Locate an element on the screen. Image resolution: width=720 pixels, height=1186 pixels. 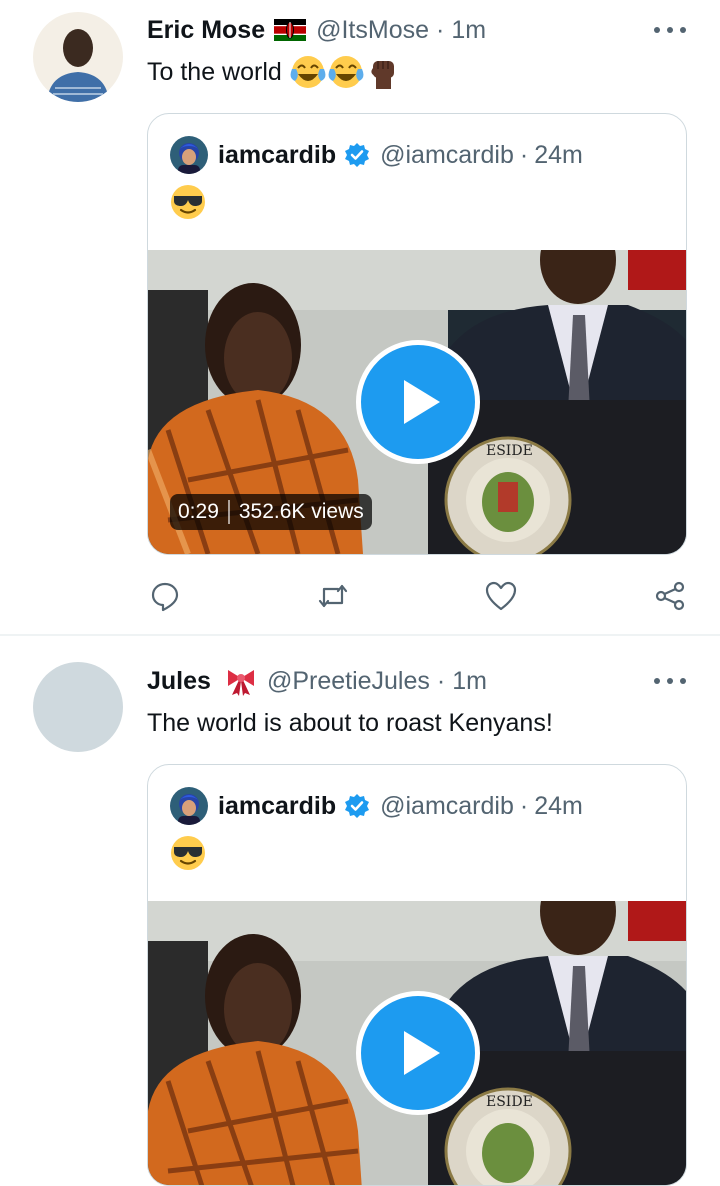
retweet-button is located at coordinates (333, 596).